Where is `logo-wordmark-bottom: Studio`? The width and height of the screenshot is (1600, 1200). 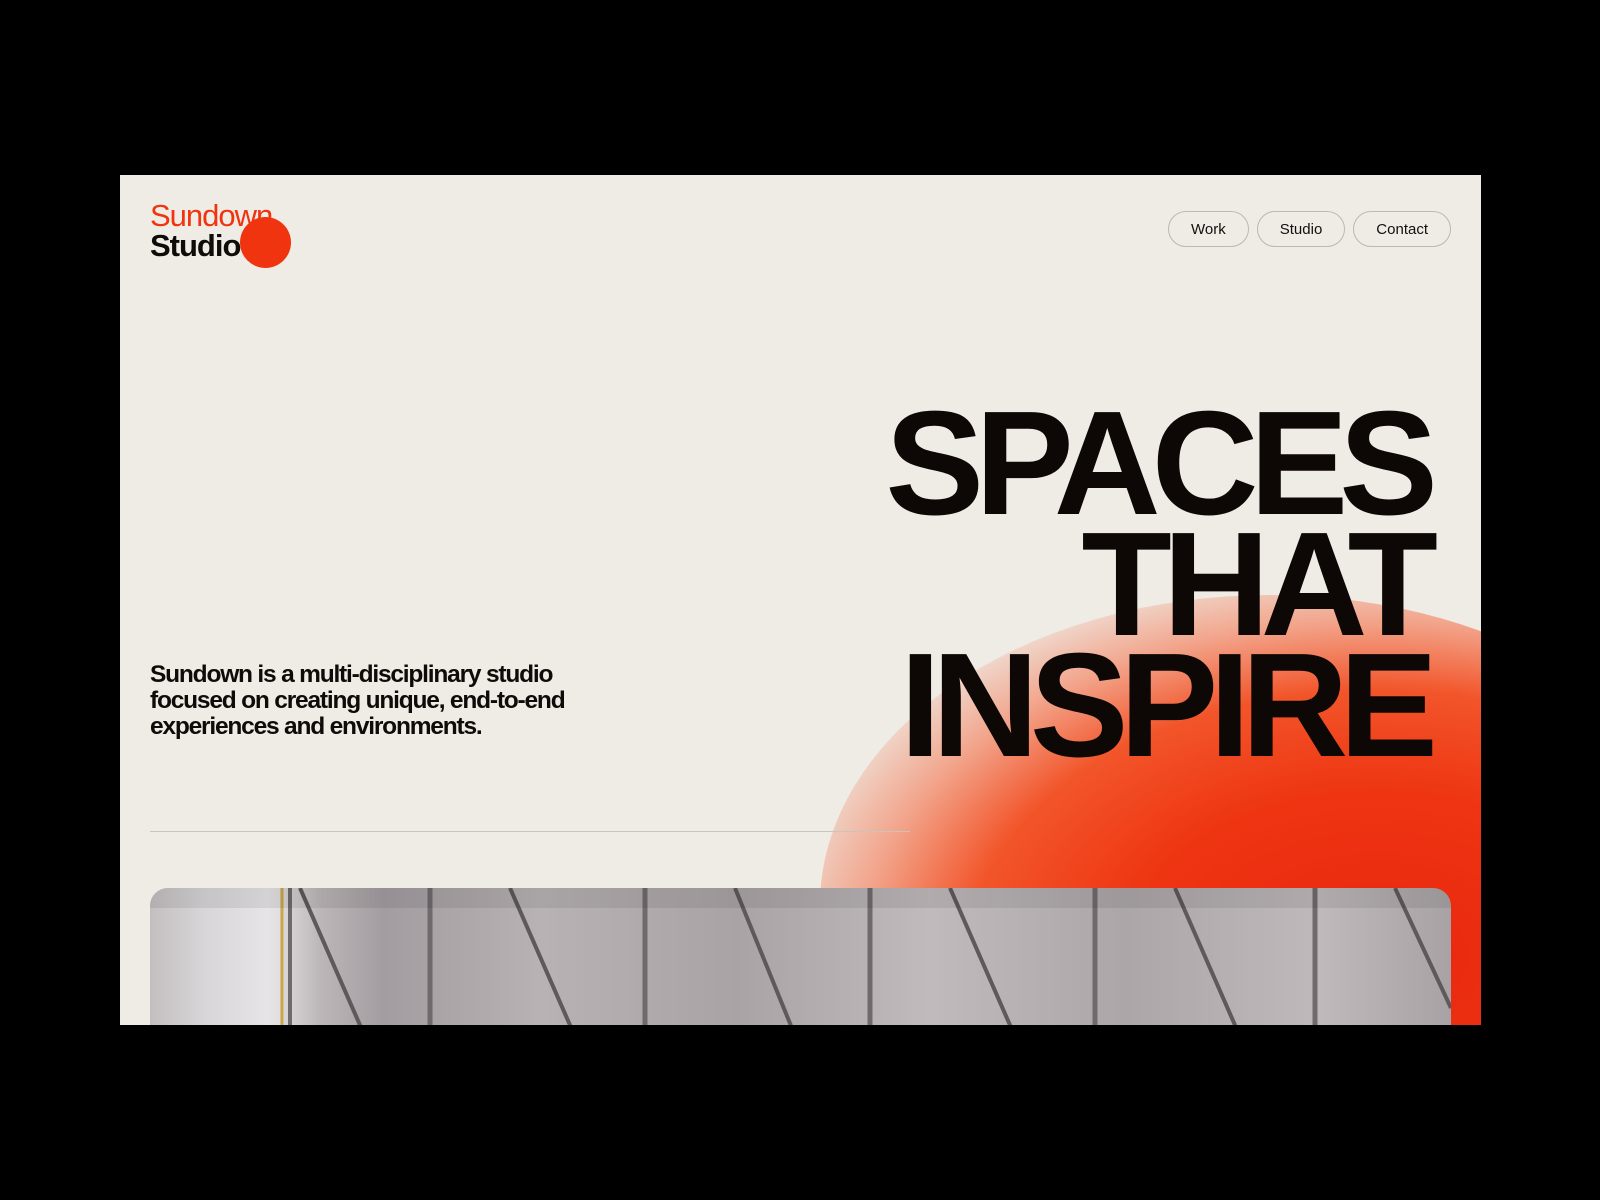
logo-wordmark-bottom: Studio is located at coordinates (195, 245).